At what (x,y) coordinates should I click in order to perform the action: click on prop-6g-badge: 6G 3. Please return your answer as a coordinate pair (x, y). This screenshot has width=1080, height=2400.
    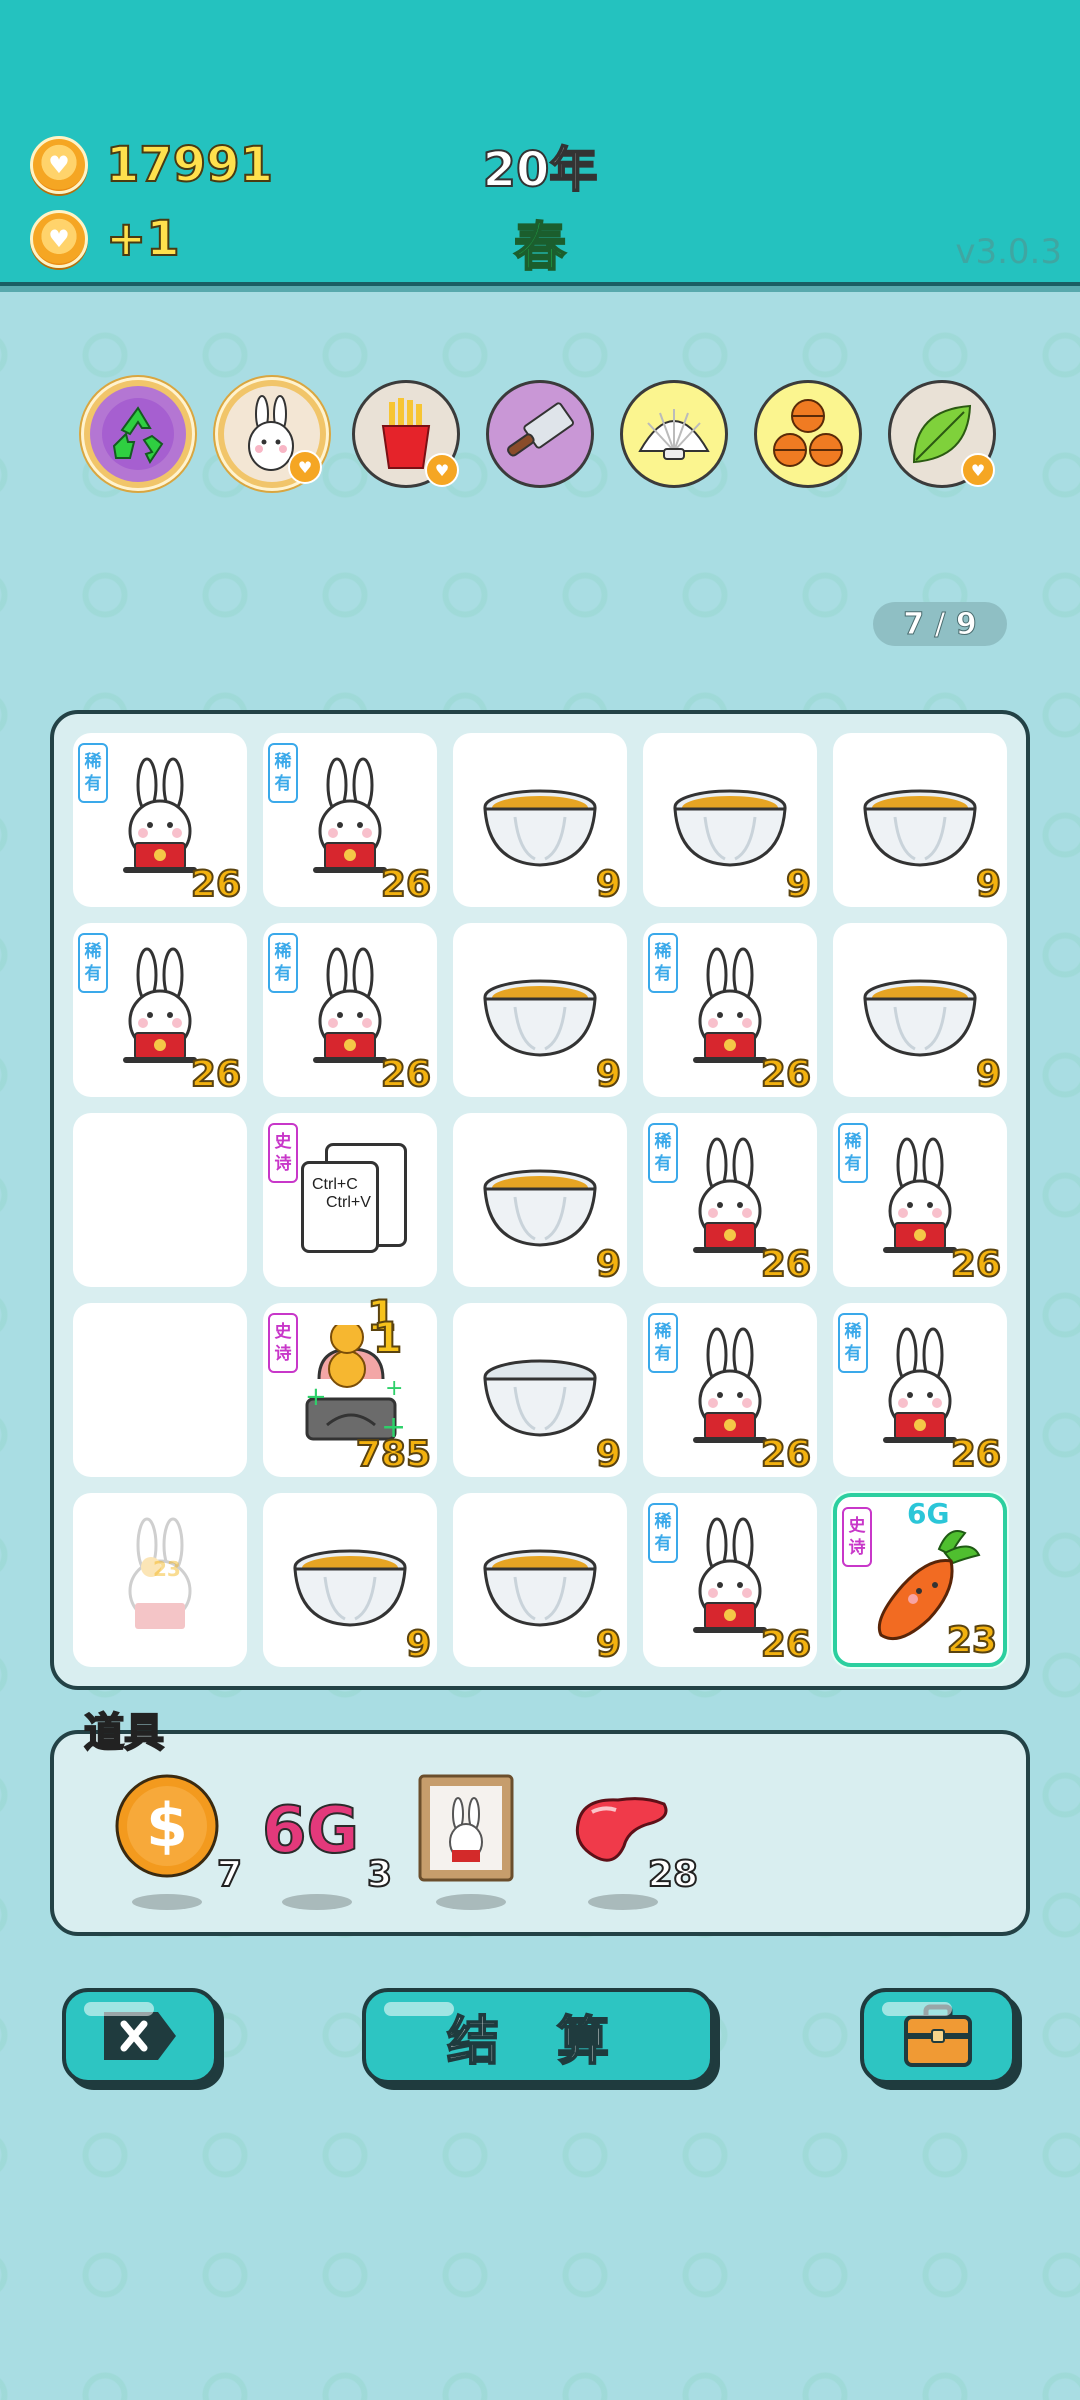
    Looking at the image, I should click on (327, 1849).